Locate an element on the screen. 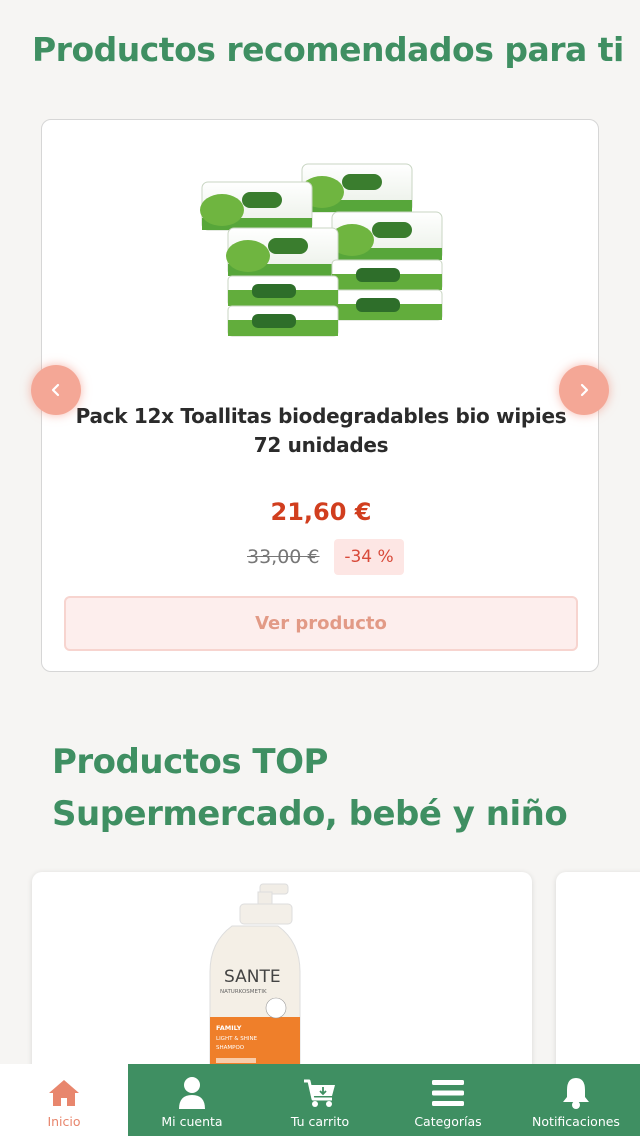 The width and height of the screenshot is (640, 1136). product-image is located at coordinates (321, 250).